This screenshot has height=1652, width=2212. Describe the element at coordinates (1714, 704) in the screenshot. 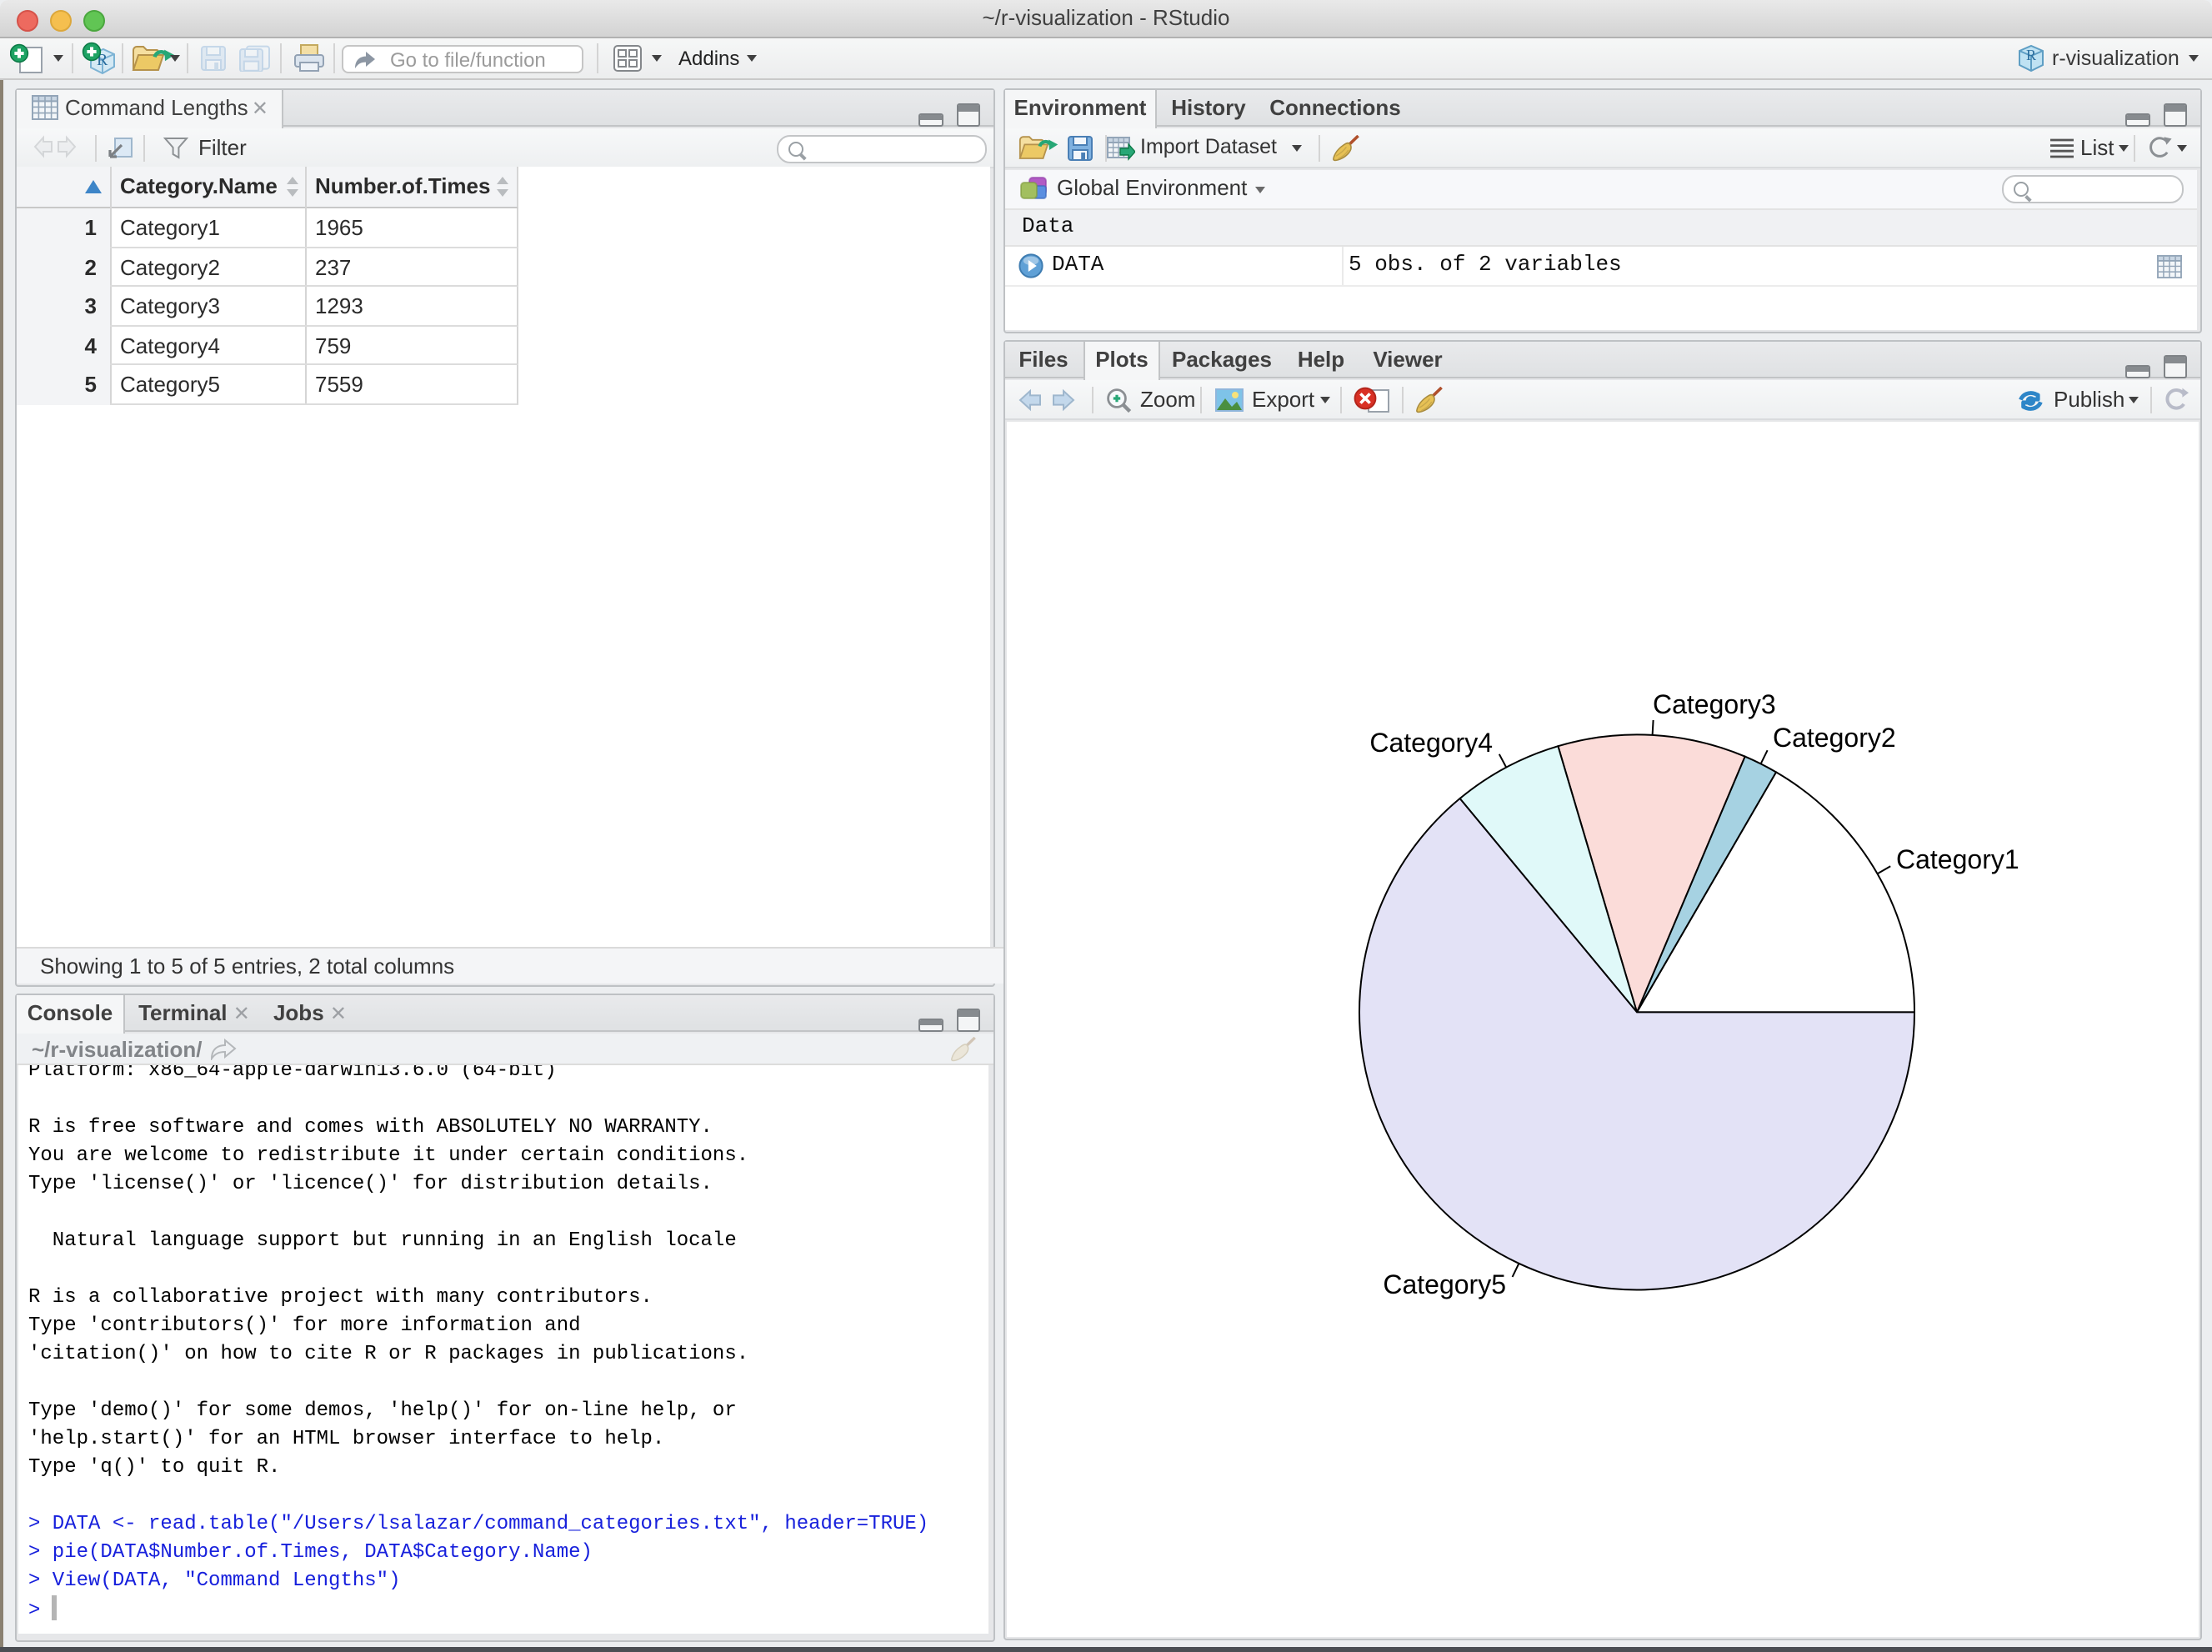

I see `svg-text: Category3` at that location.